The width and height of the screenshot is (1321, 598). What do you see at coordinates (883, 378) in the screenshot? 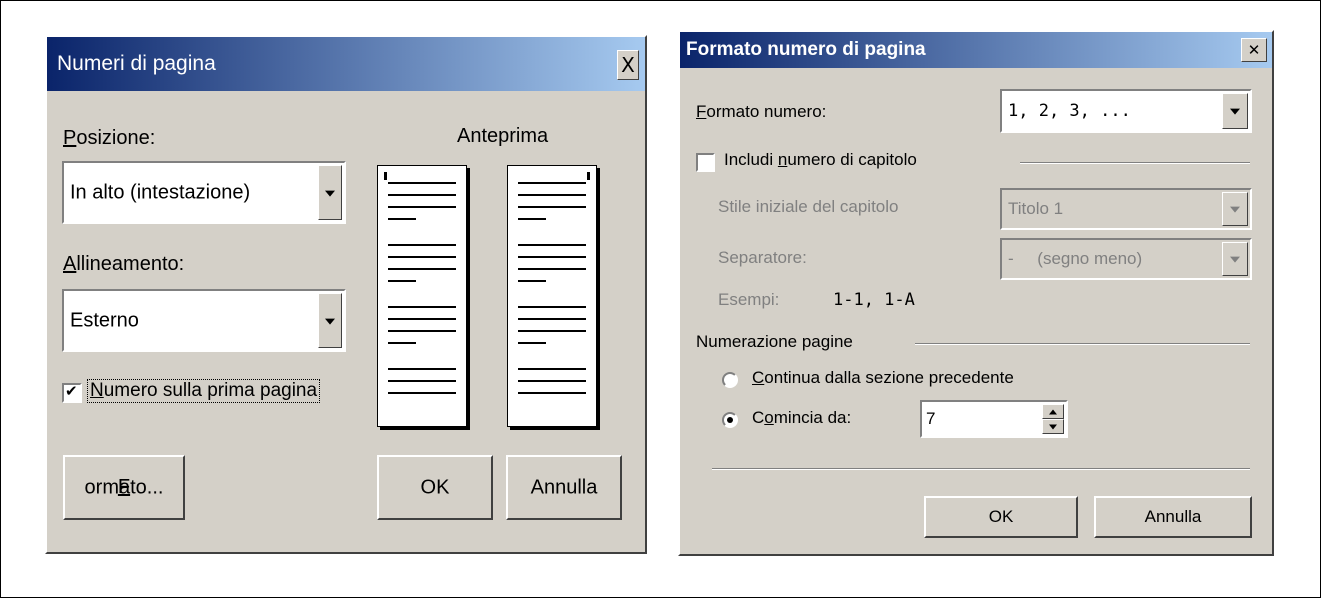
I see `continue-radio-label: Continua dalla sezione precedente` at bounding box center [883, 378].